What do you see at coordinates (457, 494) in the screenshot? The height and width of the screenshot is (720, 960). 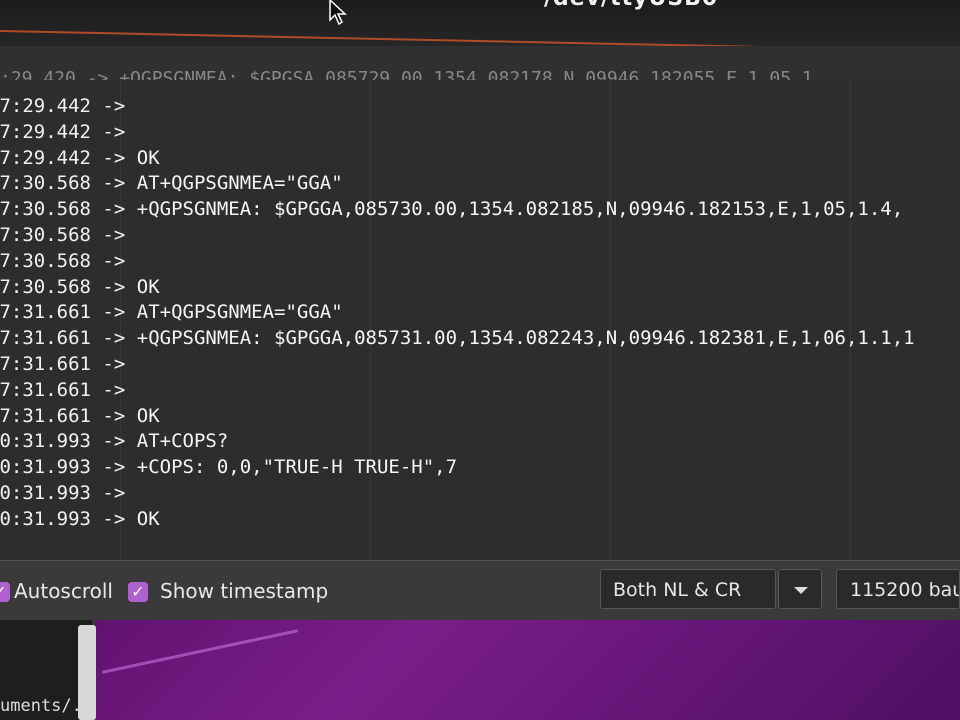 I see `output-line: 00:31.993 ->` at bounding box center [457, 494].